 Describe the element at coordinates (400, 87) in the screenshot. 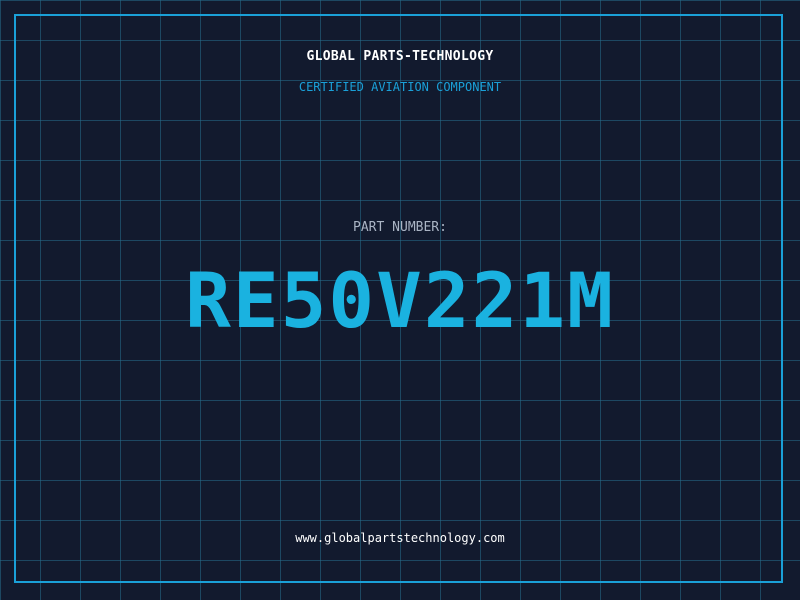

I see `brand-subtitle: CERTIFIED AVIATION COMPONENT` at that location.